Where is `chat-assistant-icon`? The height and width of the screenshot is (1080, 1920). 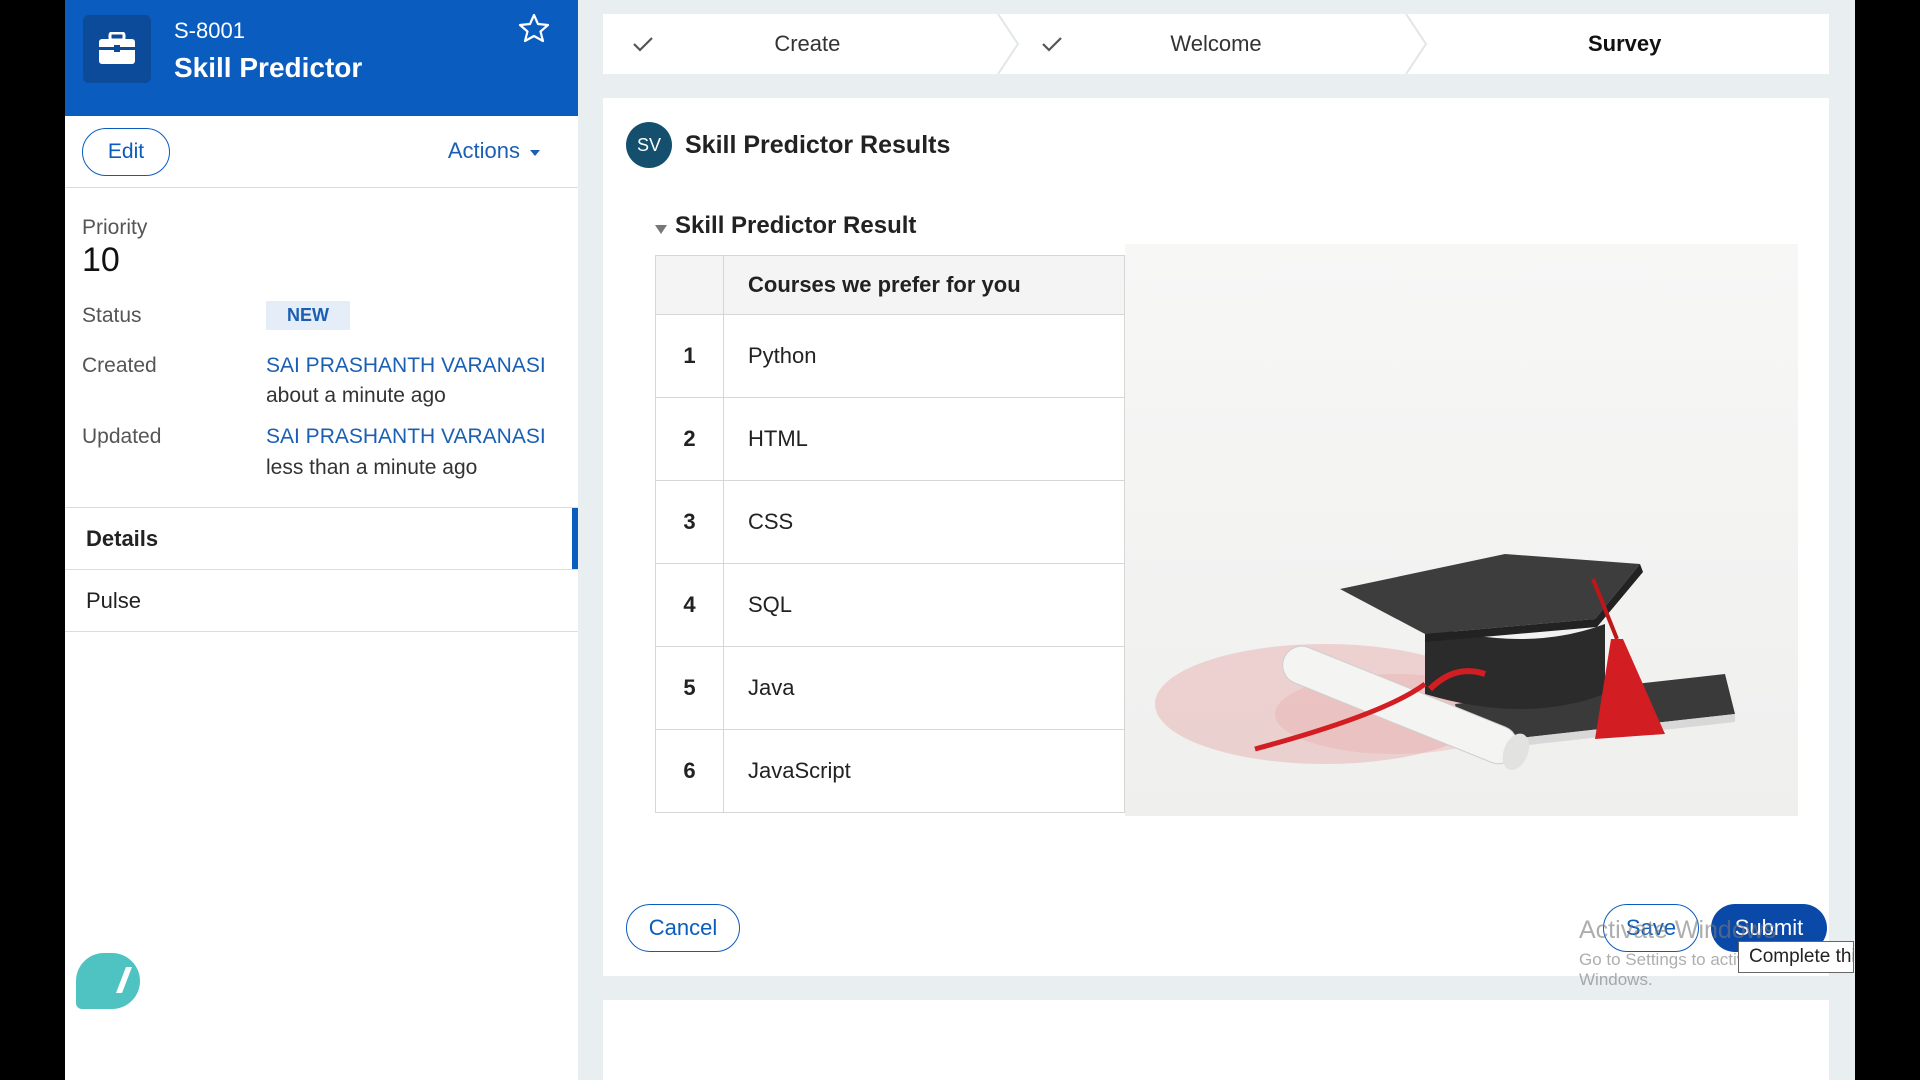 chat-assistant-icon is located at coordinates (108, 981).